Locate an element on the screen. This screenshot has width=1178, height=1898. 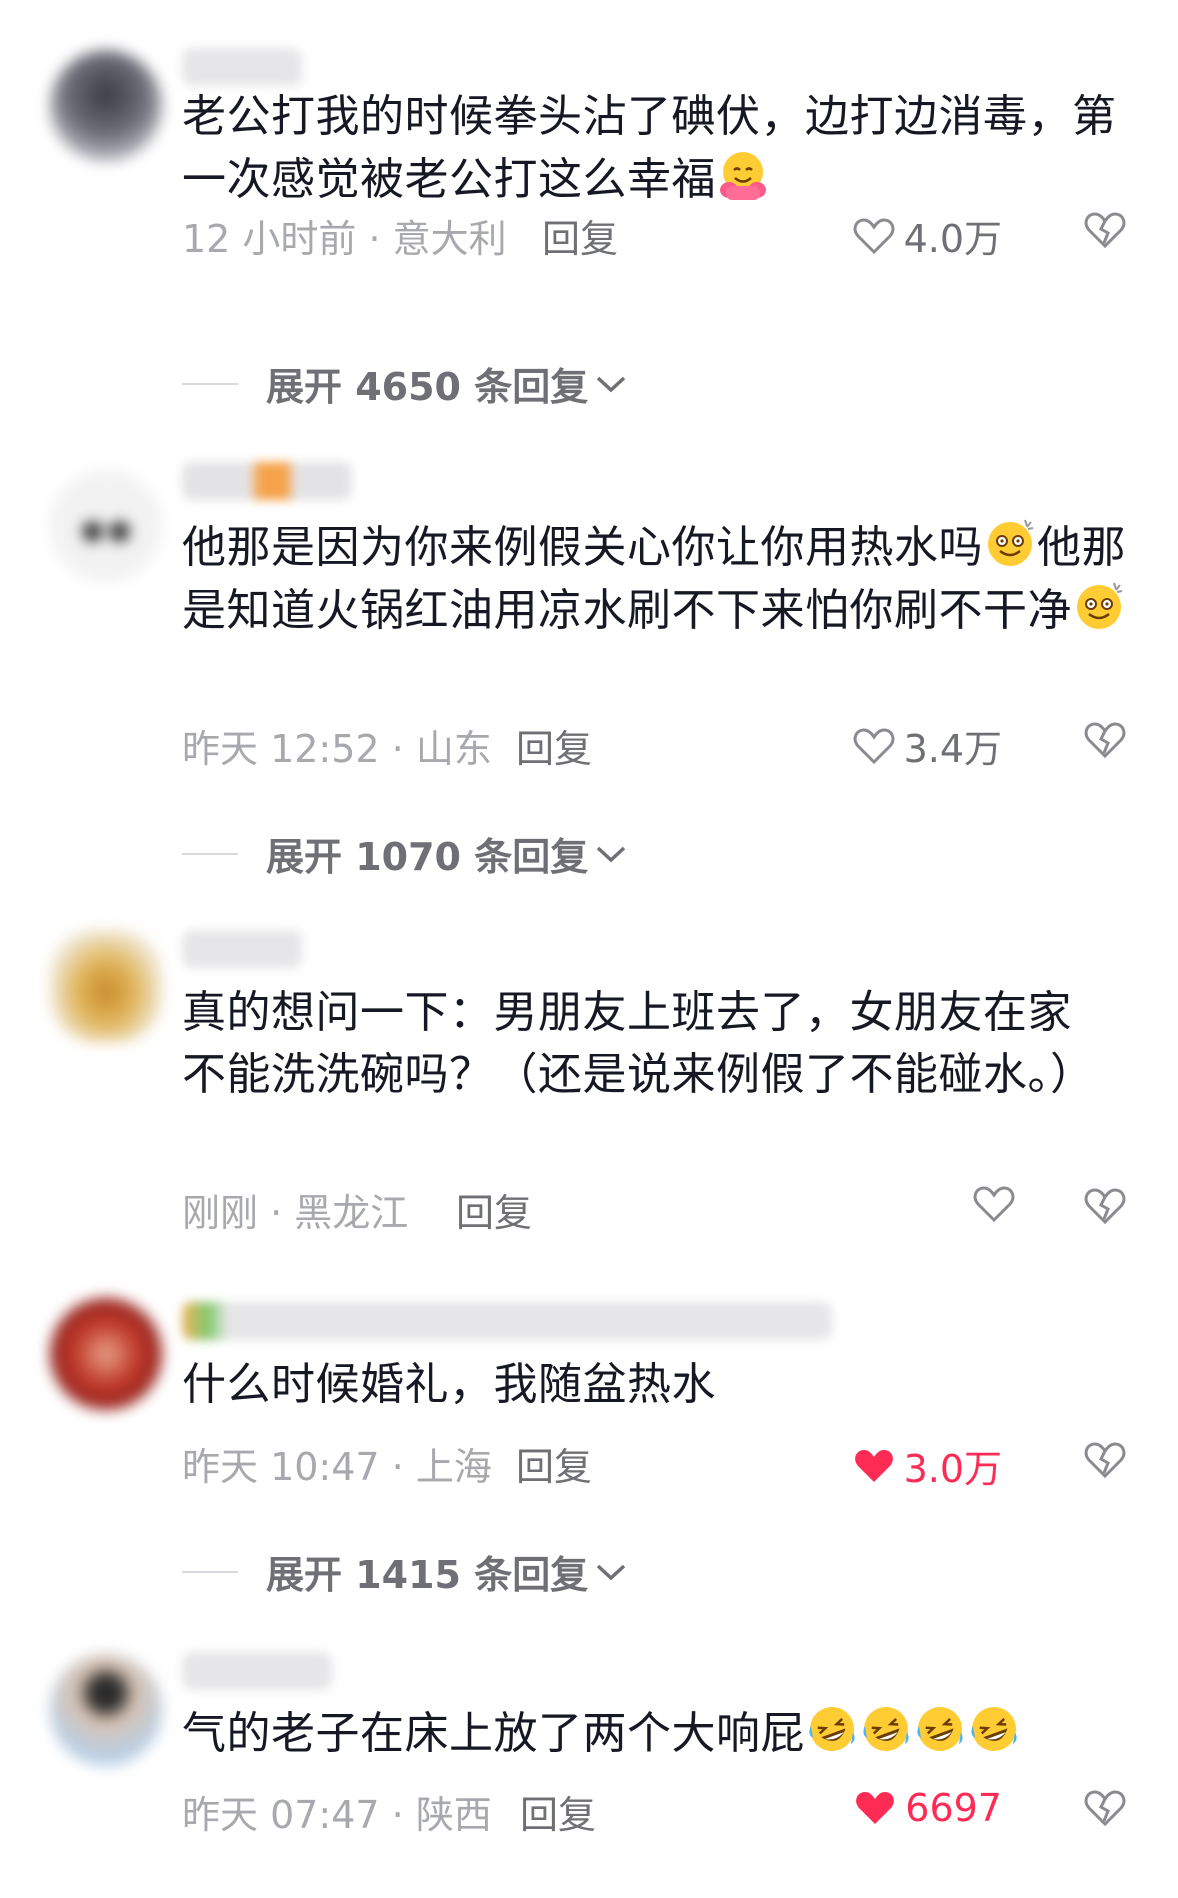
expand-replies-button: 展开 1070 条回复 is located at coordinates (405, 853).